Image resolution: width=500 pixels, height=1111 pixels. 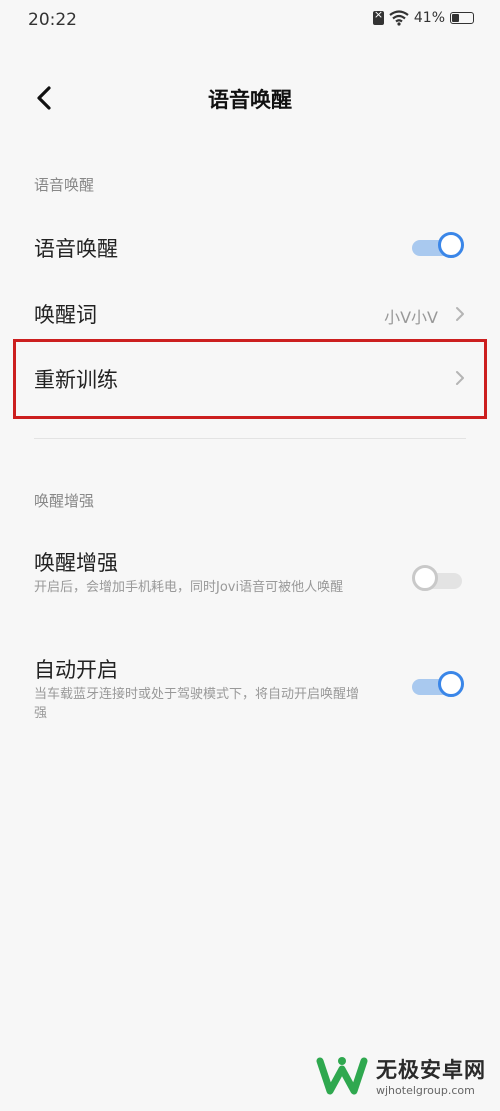 What do you see at coordinates (411, 317) in the screenshot?
I see `wake-word-value: 小V小V` at bounding box center [411, 317].